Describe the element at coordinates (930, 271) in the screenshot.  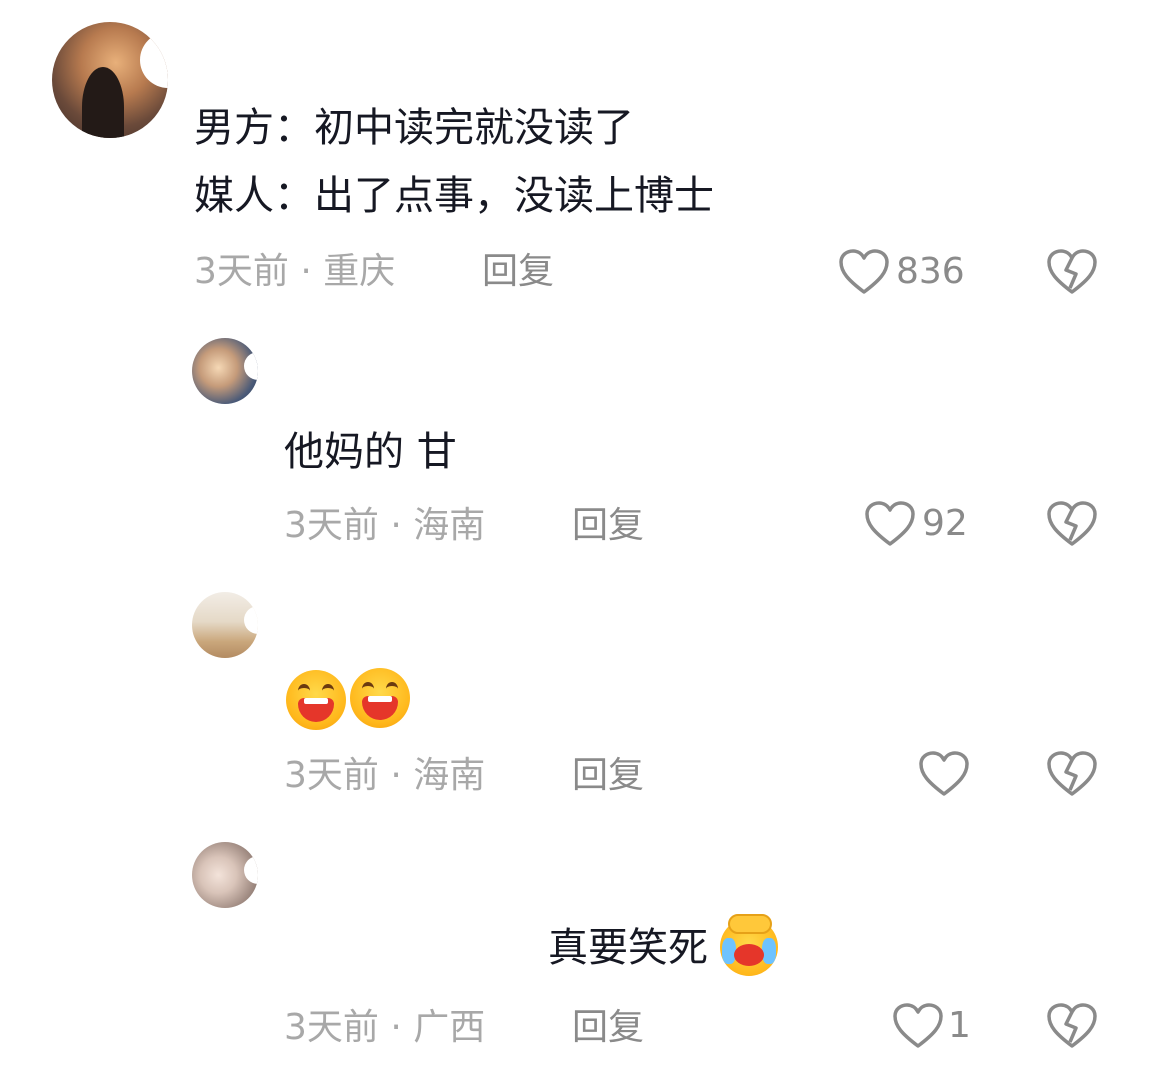
I see `like-count: 836` at that location.